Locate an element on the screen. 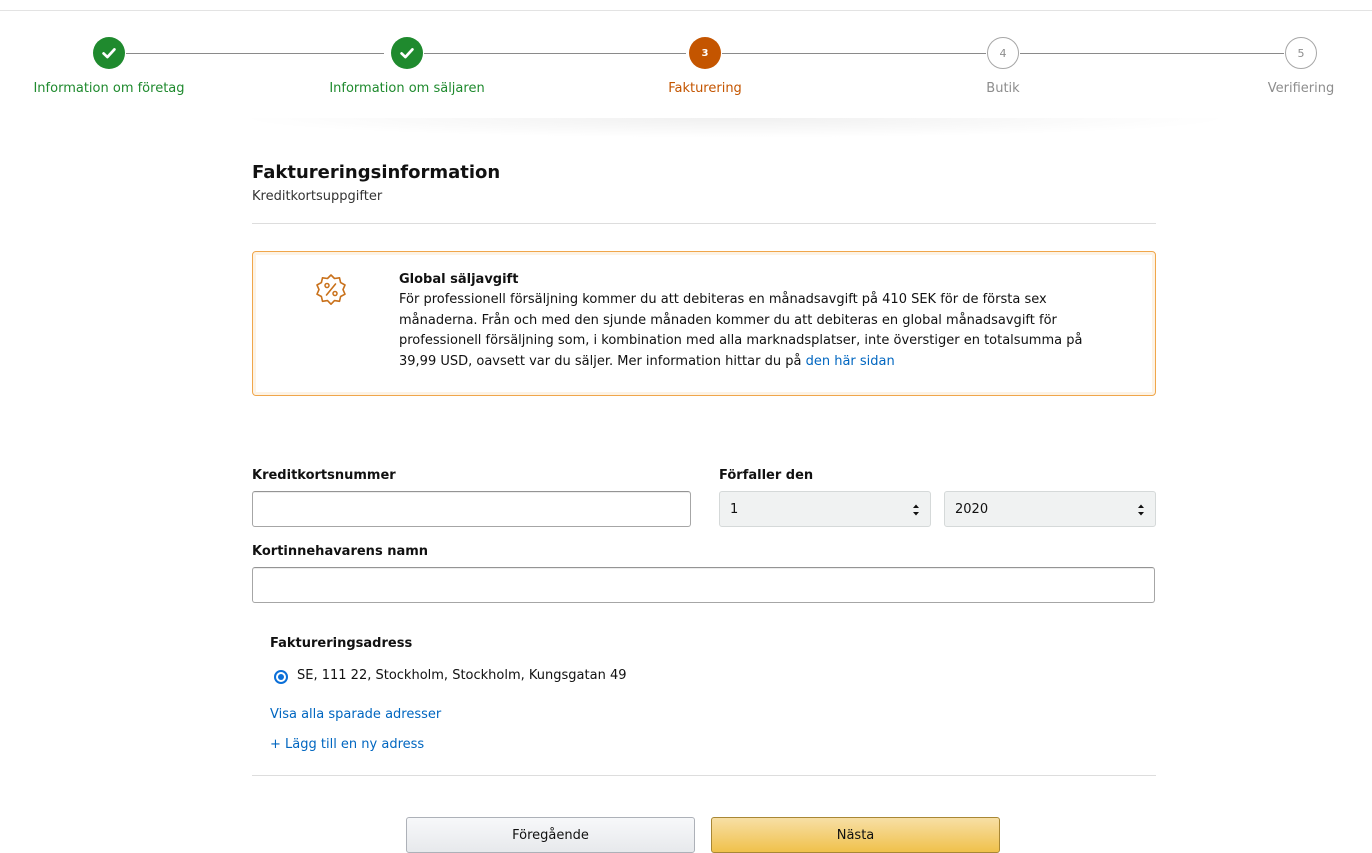  cardholder-label: Kortinnehavarens namn is located at coordinates (340, 551).